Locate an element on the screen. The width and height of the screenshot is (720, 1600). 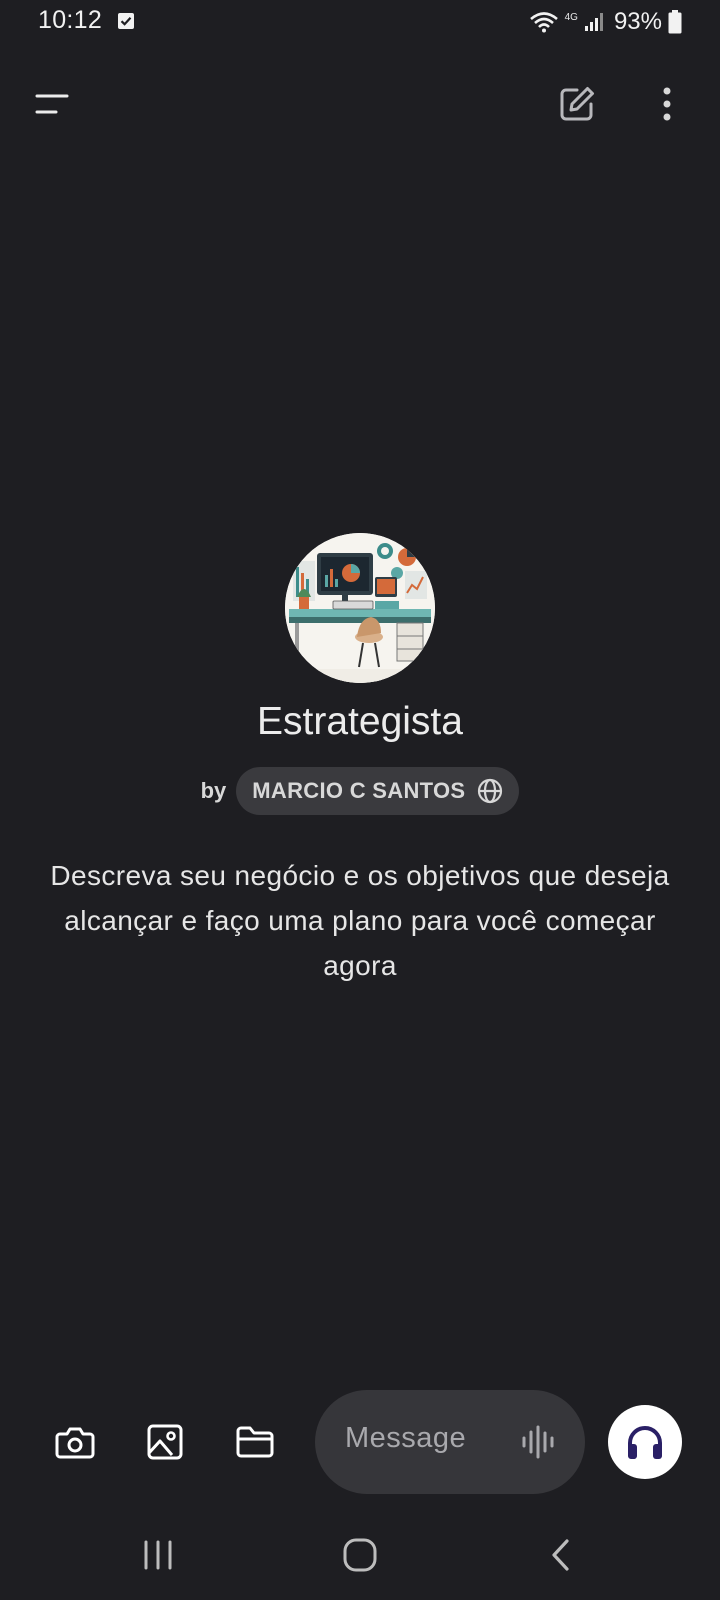
author-name: MARCIO C SANTOS is located at coordinates (359, 790).